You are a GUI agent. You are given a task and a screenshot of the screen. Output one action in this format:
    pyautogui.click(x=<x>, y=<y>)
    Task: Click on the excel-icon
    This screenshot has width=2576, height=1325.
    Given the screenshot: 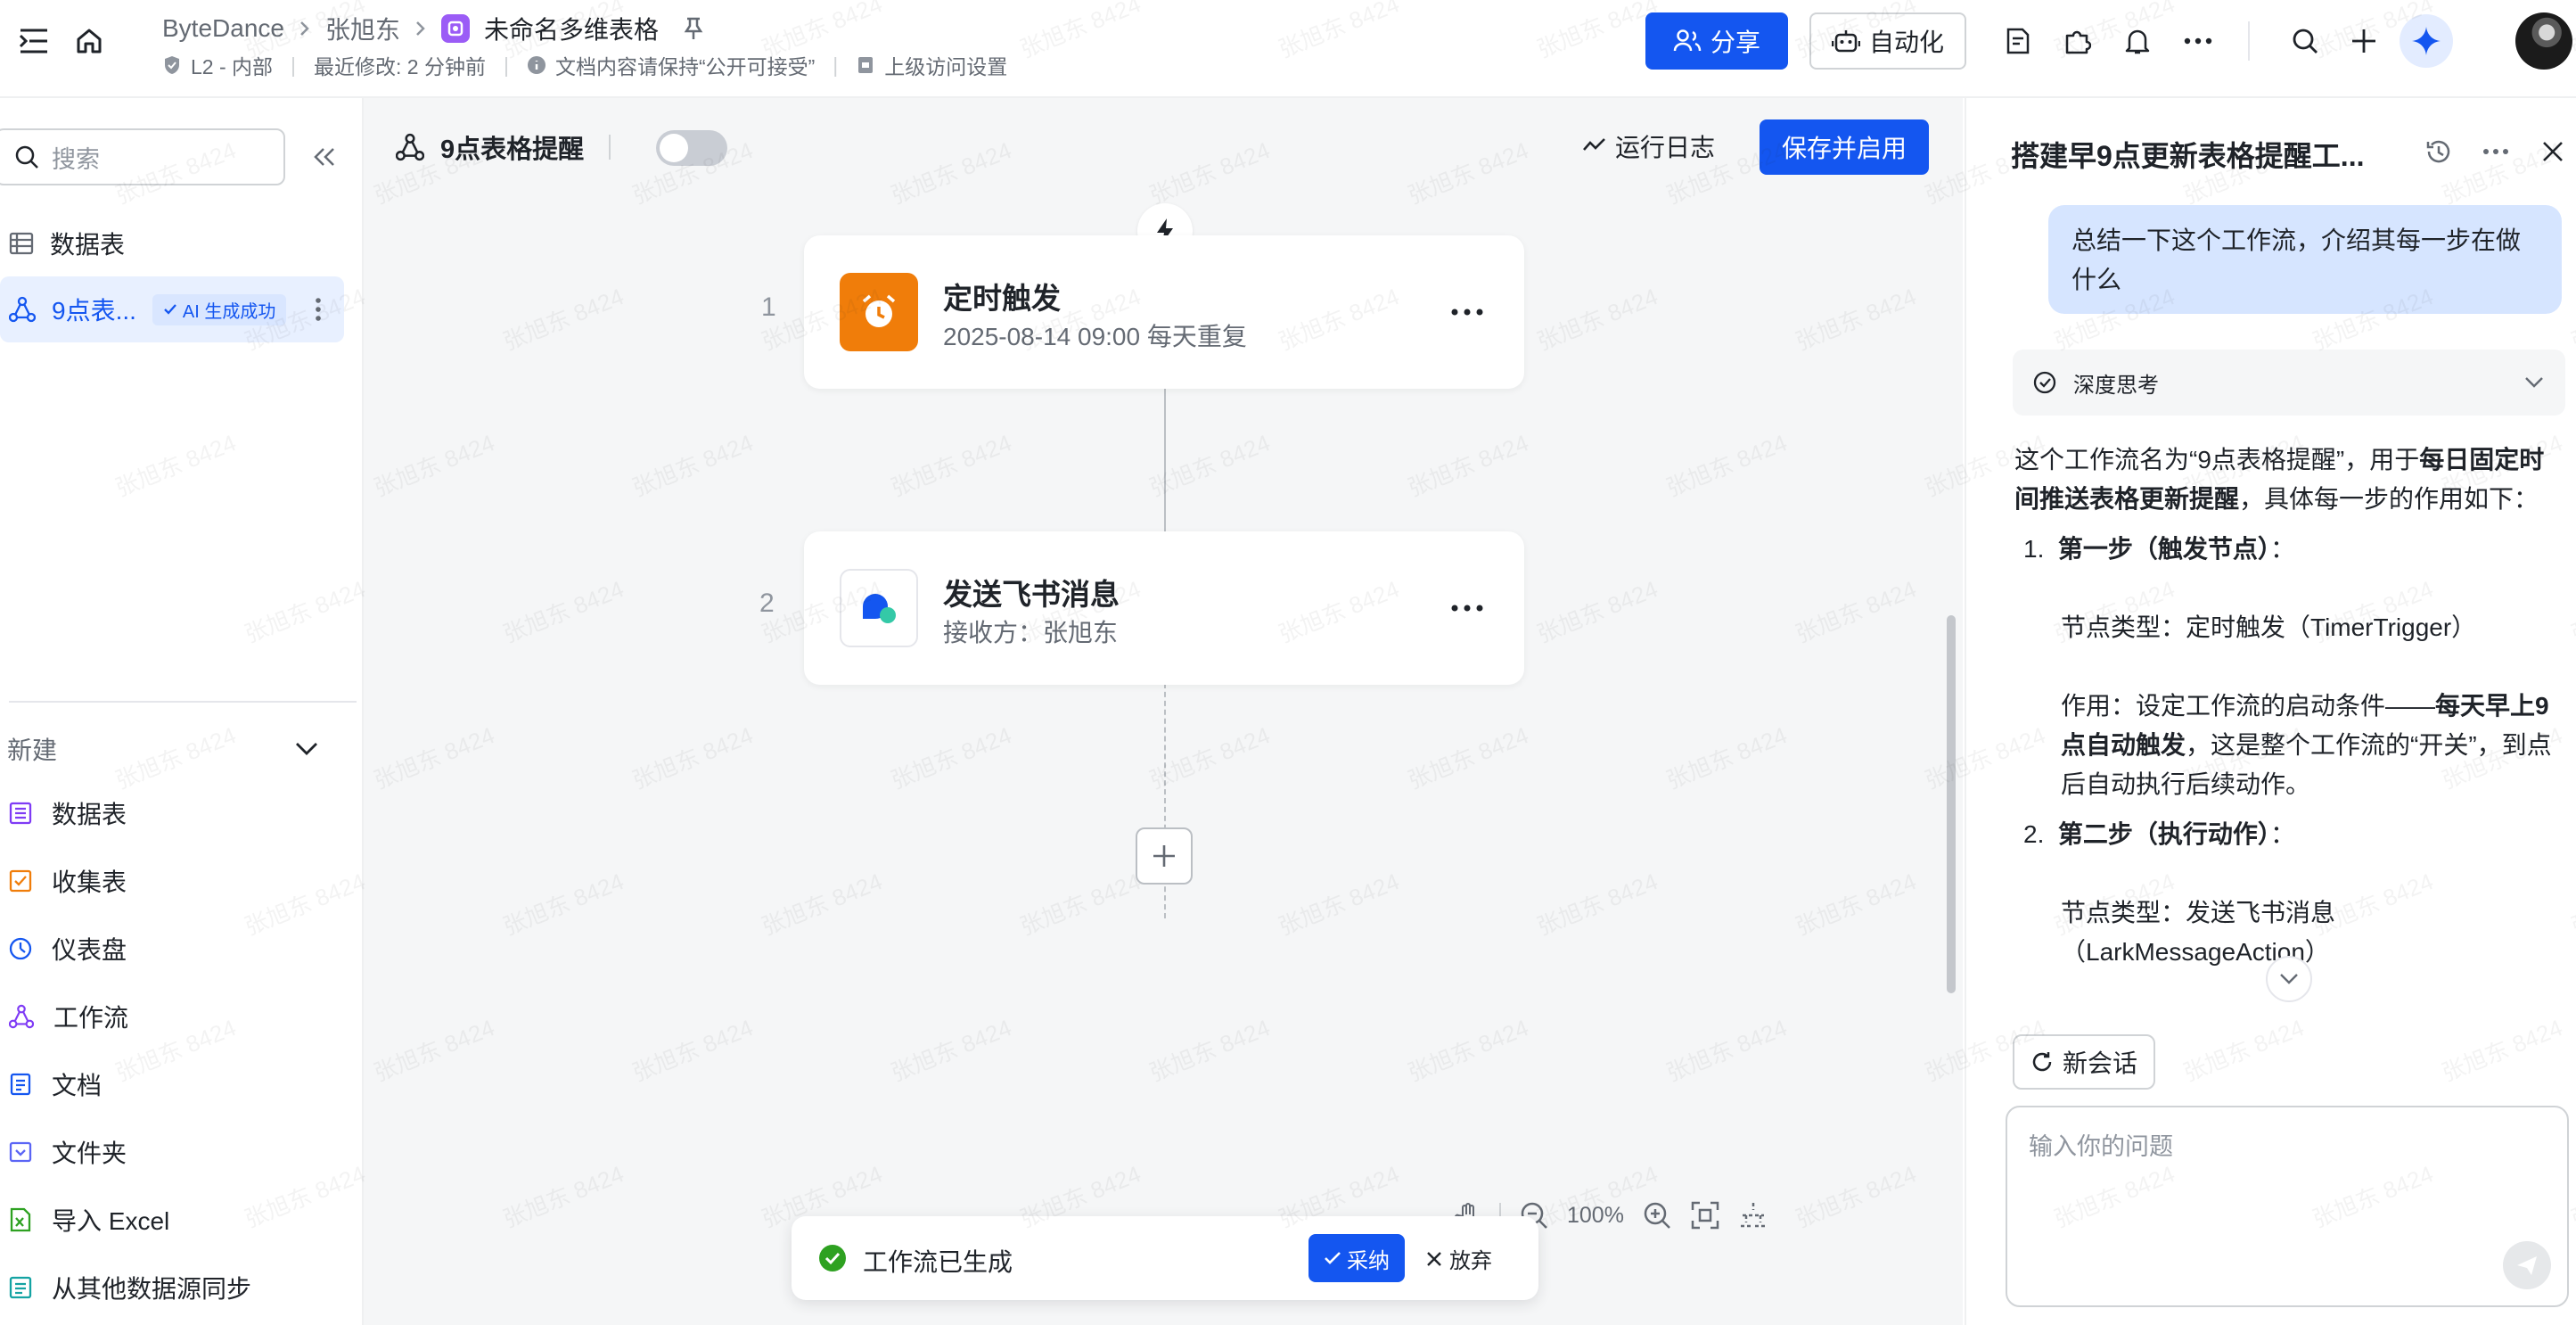 What is the action you would take?
    pyautogui.click(x=20, y=1220)
    